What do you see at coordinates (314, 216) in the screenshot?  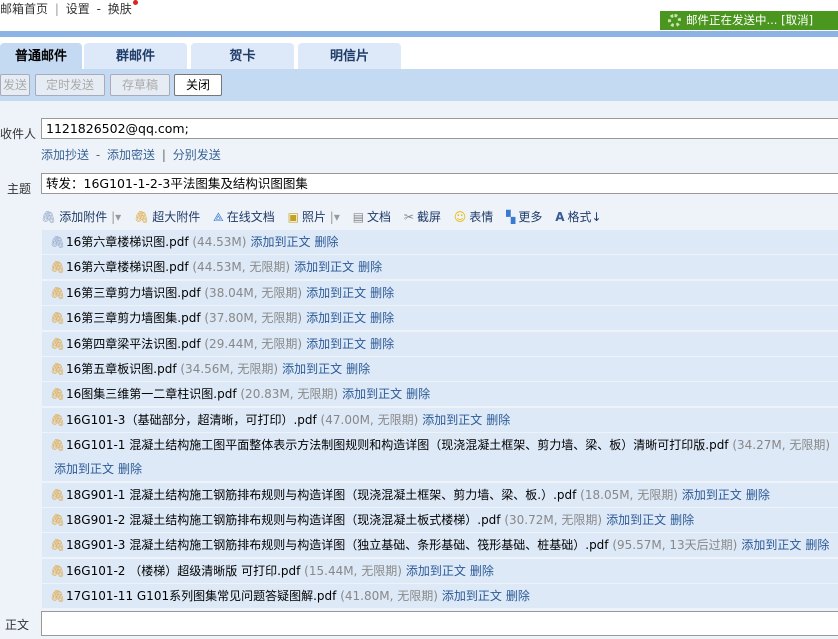 I see `photo-button: ▣ 照片 |▾` at bounding box center [314, 216].